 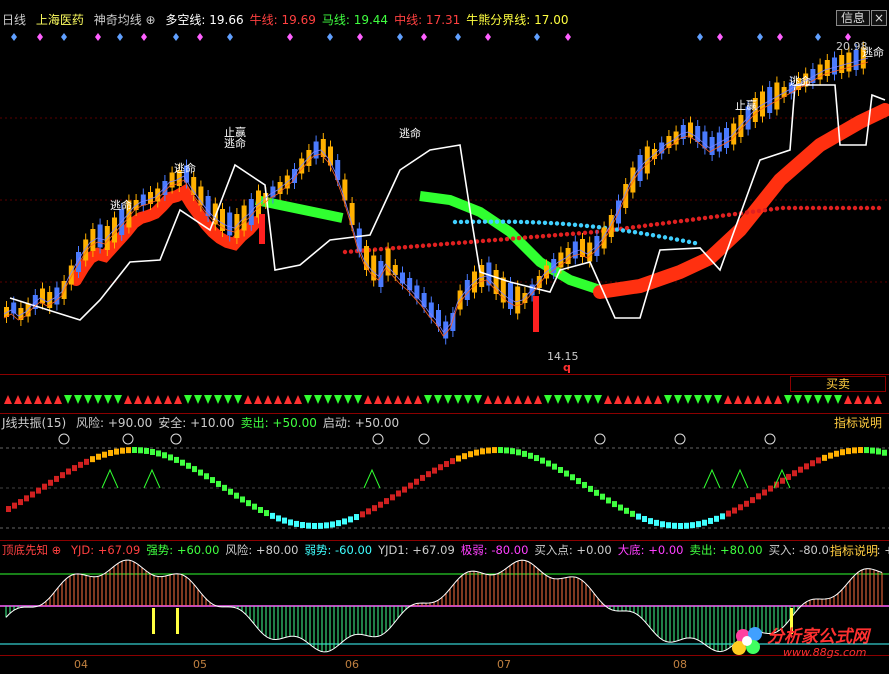 What do you see at coordinates (166, 234) in the screenshot?
I see `bull-band` at bounding box center [166, 234].